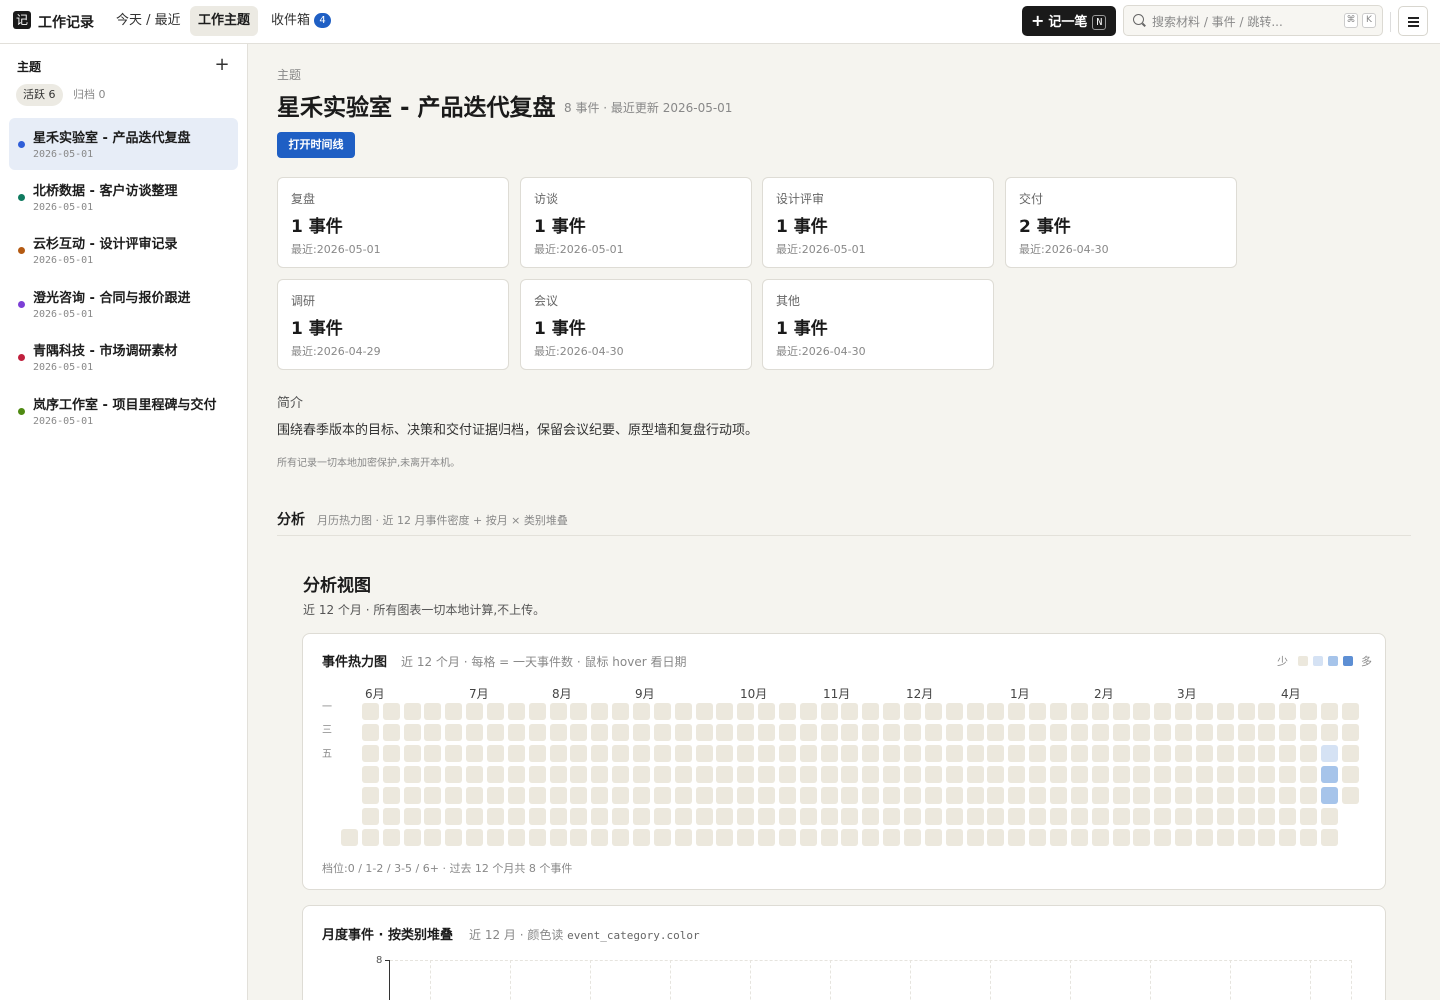 This screenshot has height=1000, width=1440. Describe the element at coordinates (66, 22) in the screenshot. I see `app-name: 工作记录` at that location.